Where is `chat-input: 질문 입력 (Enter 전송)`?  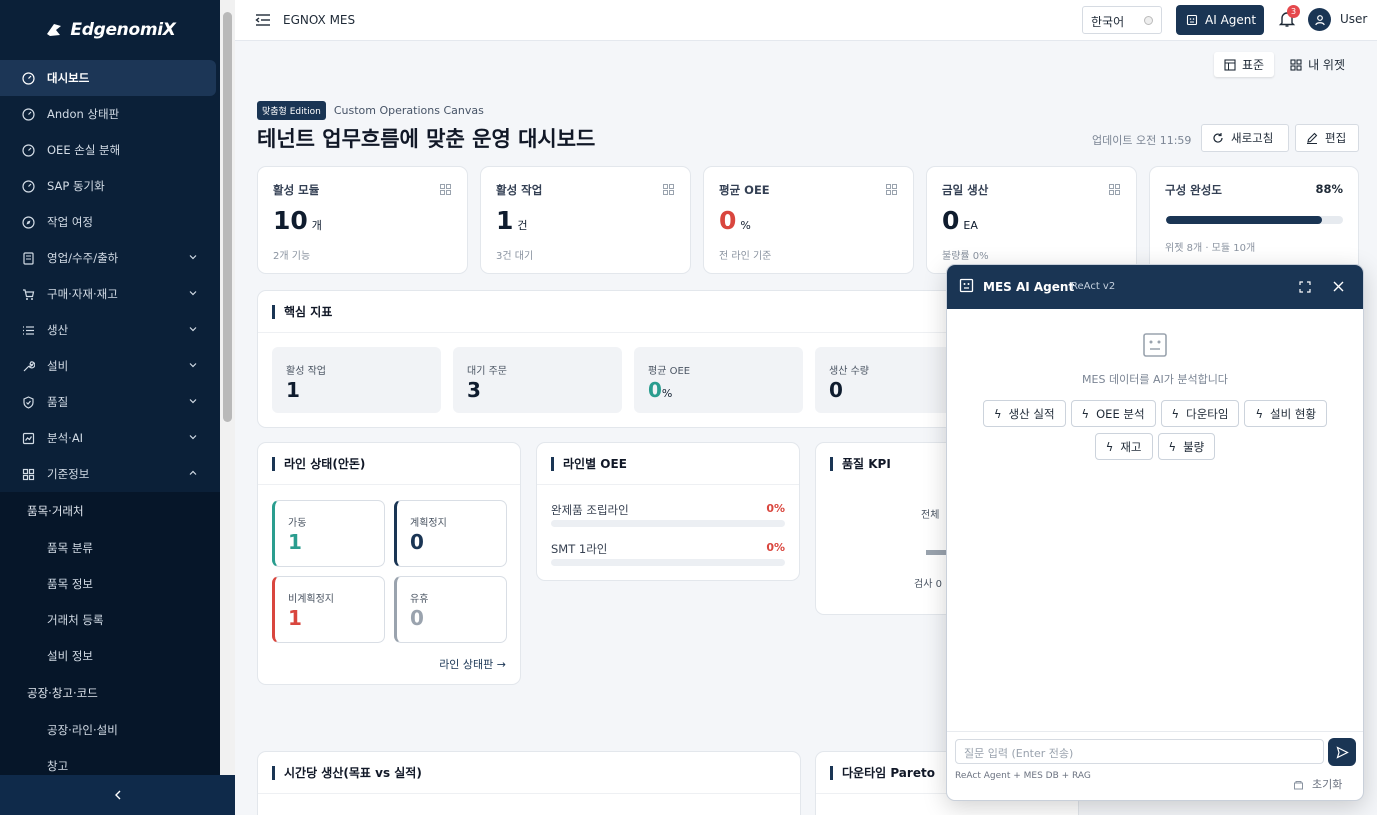 chat-input: 질문 입력 (Enter 전송) is located at coordinates (1139, 751).